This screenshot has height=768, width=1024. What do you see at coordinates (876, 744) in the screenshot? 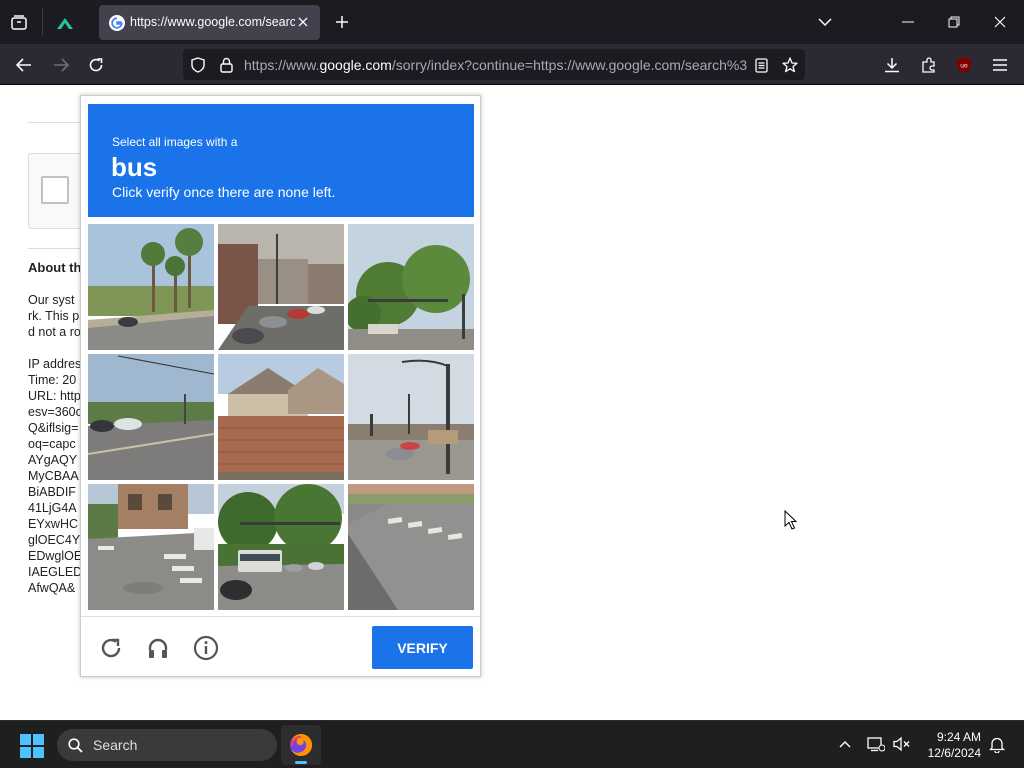
I see `network-icon` at bounding box center [876, 744].